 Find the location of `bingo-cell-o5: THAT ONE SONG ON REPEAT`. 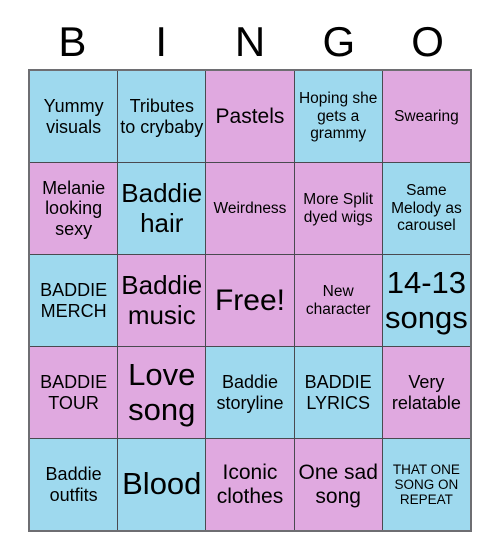

bingo-cell-o5: THAT ONE SONG ON REPEAT is located at coordinates (426, 485).